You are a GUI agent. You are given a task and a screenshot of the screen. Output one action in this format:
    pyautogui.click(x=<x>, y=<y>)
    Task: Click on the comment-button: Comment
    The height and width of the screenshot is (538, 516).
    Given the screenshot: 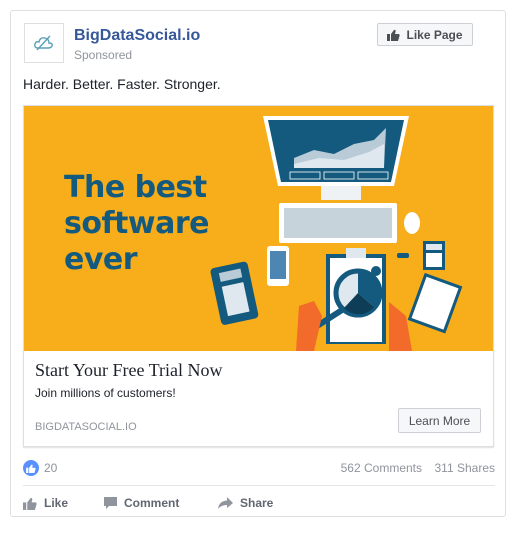 What is the action you would take?
    pyautogui.click(x=141, y=503)
    